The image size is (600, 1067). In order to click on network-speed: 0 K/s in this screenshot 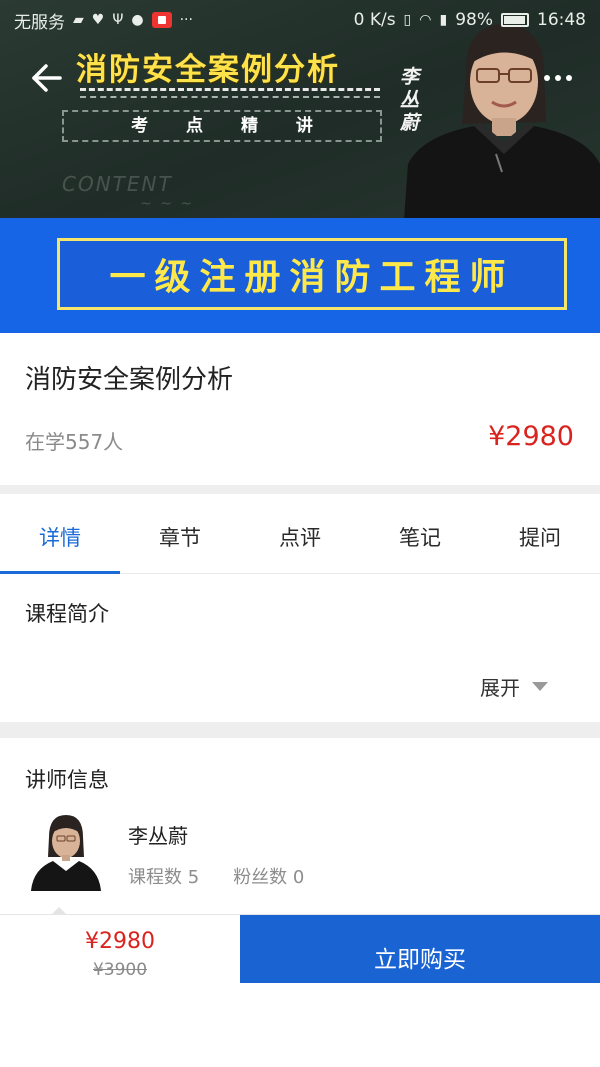, I will do `click(374, 20)`.